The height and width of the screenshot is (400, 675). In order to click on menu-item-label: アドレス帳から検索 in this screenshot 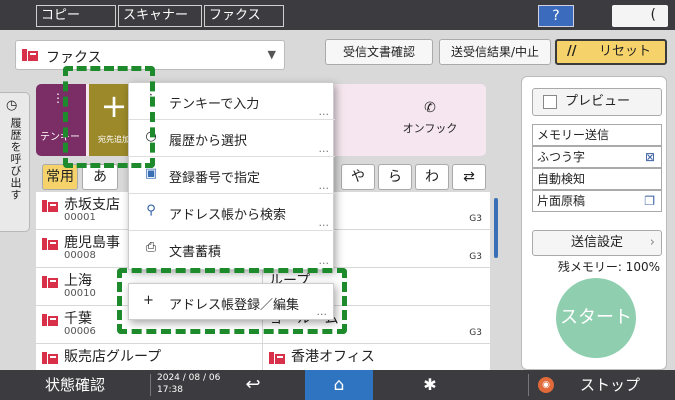, I will do `click(228, 215)`.